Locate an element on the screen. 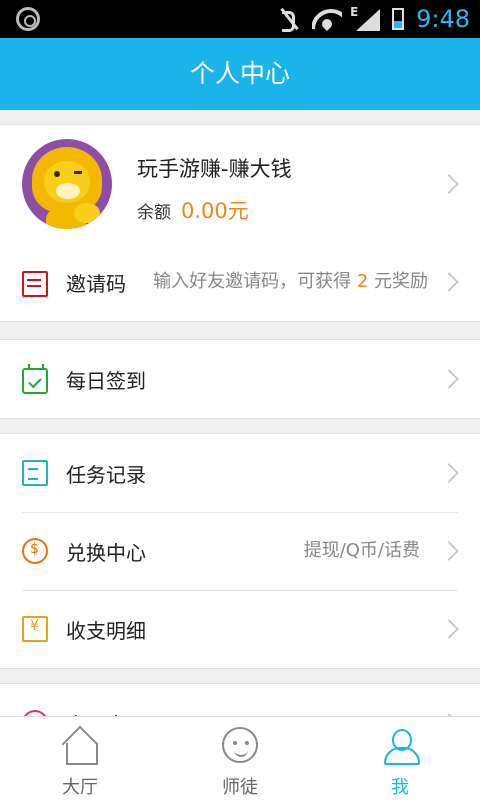 Image resolution: width=480 pixels, height=800 pixels. settings-icon is located at coordinates (28, 19).